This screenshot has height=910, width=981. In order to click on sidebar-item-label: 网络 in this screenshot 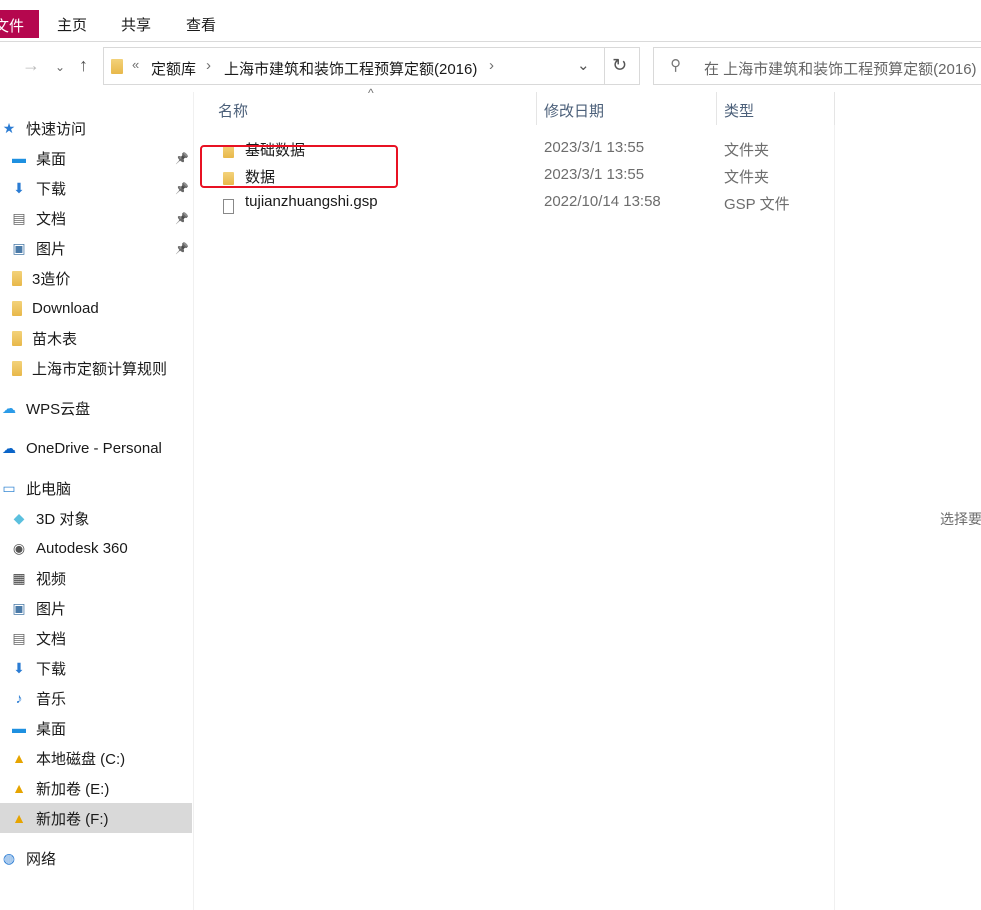, I will do `click(41, 859)`.